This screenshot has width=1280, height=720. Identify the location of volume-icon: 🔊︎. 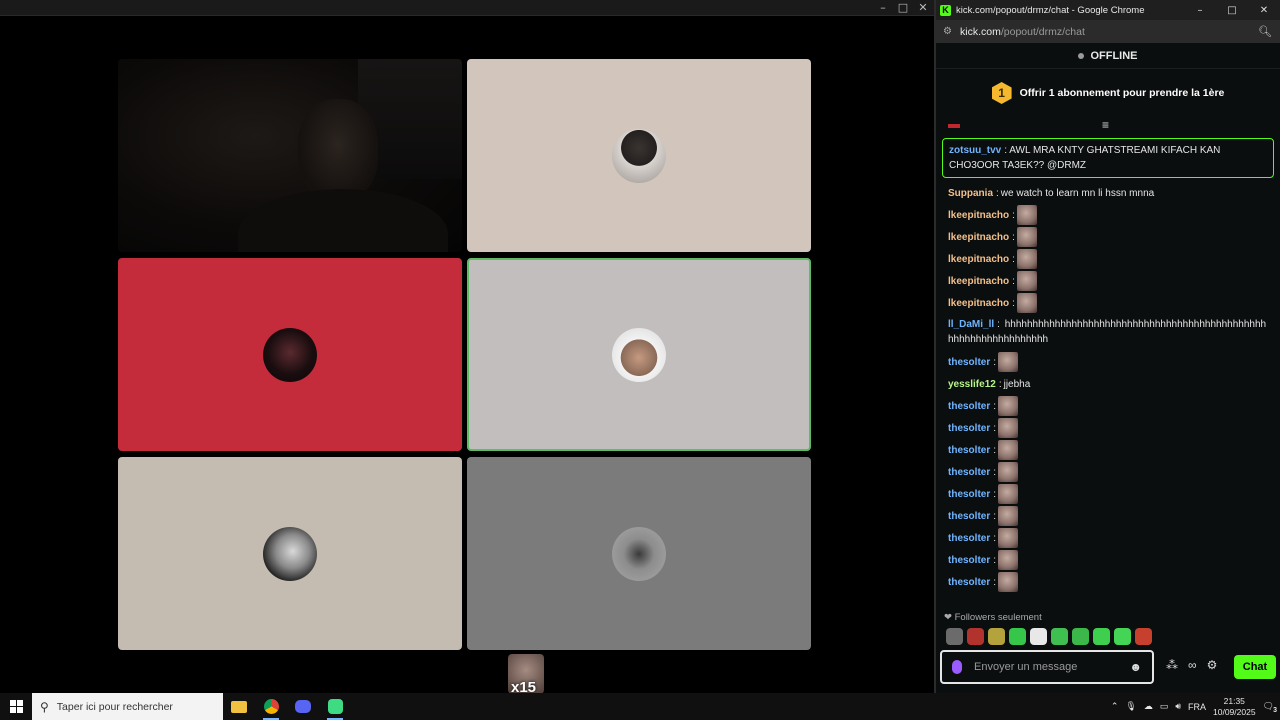
(1178, 706).